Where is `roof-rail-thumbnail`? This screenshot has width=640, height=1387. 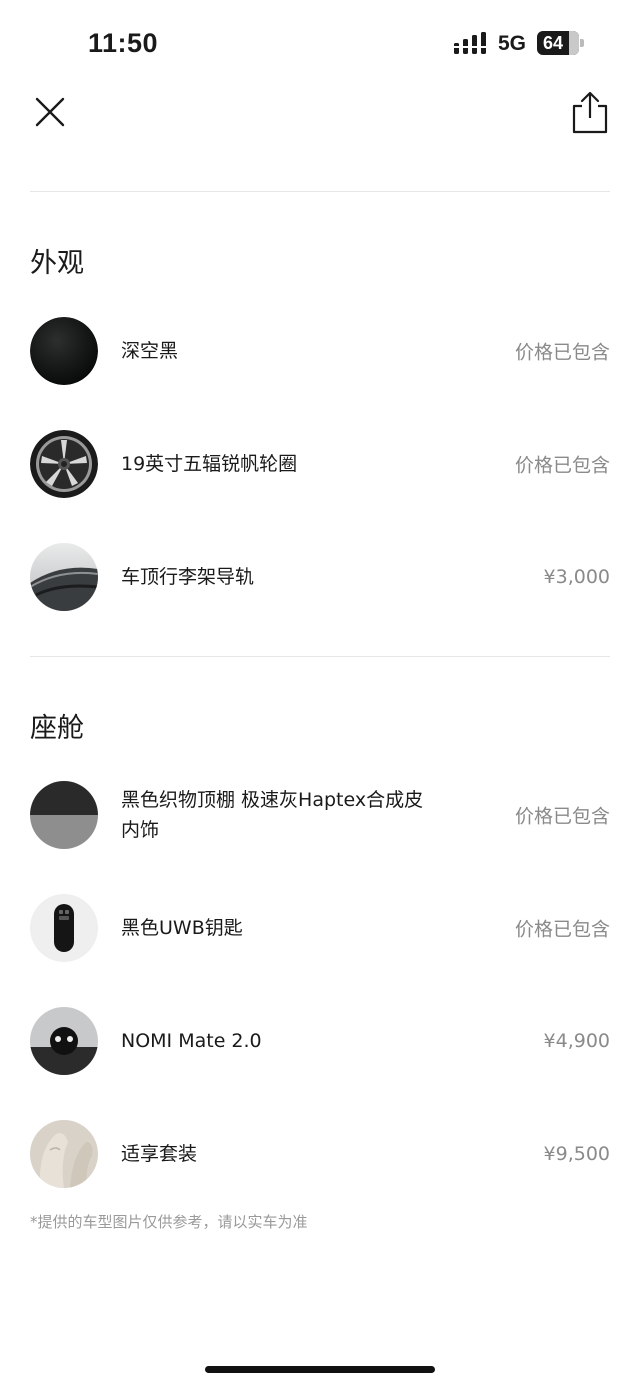 roof-rail-thumbnail is located at coordinates (64, 577).